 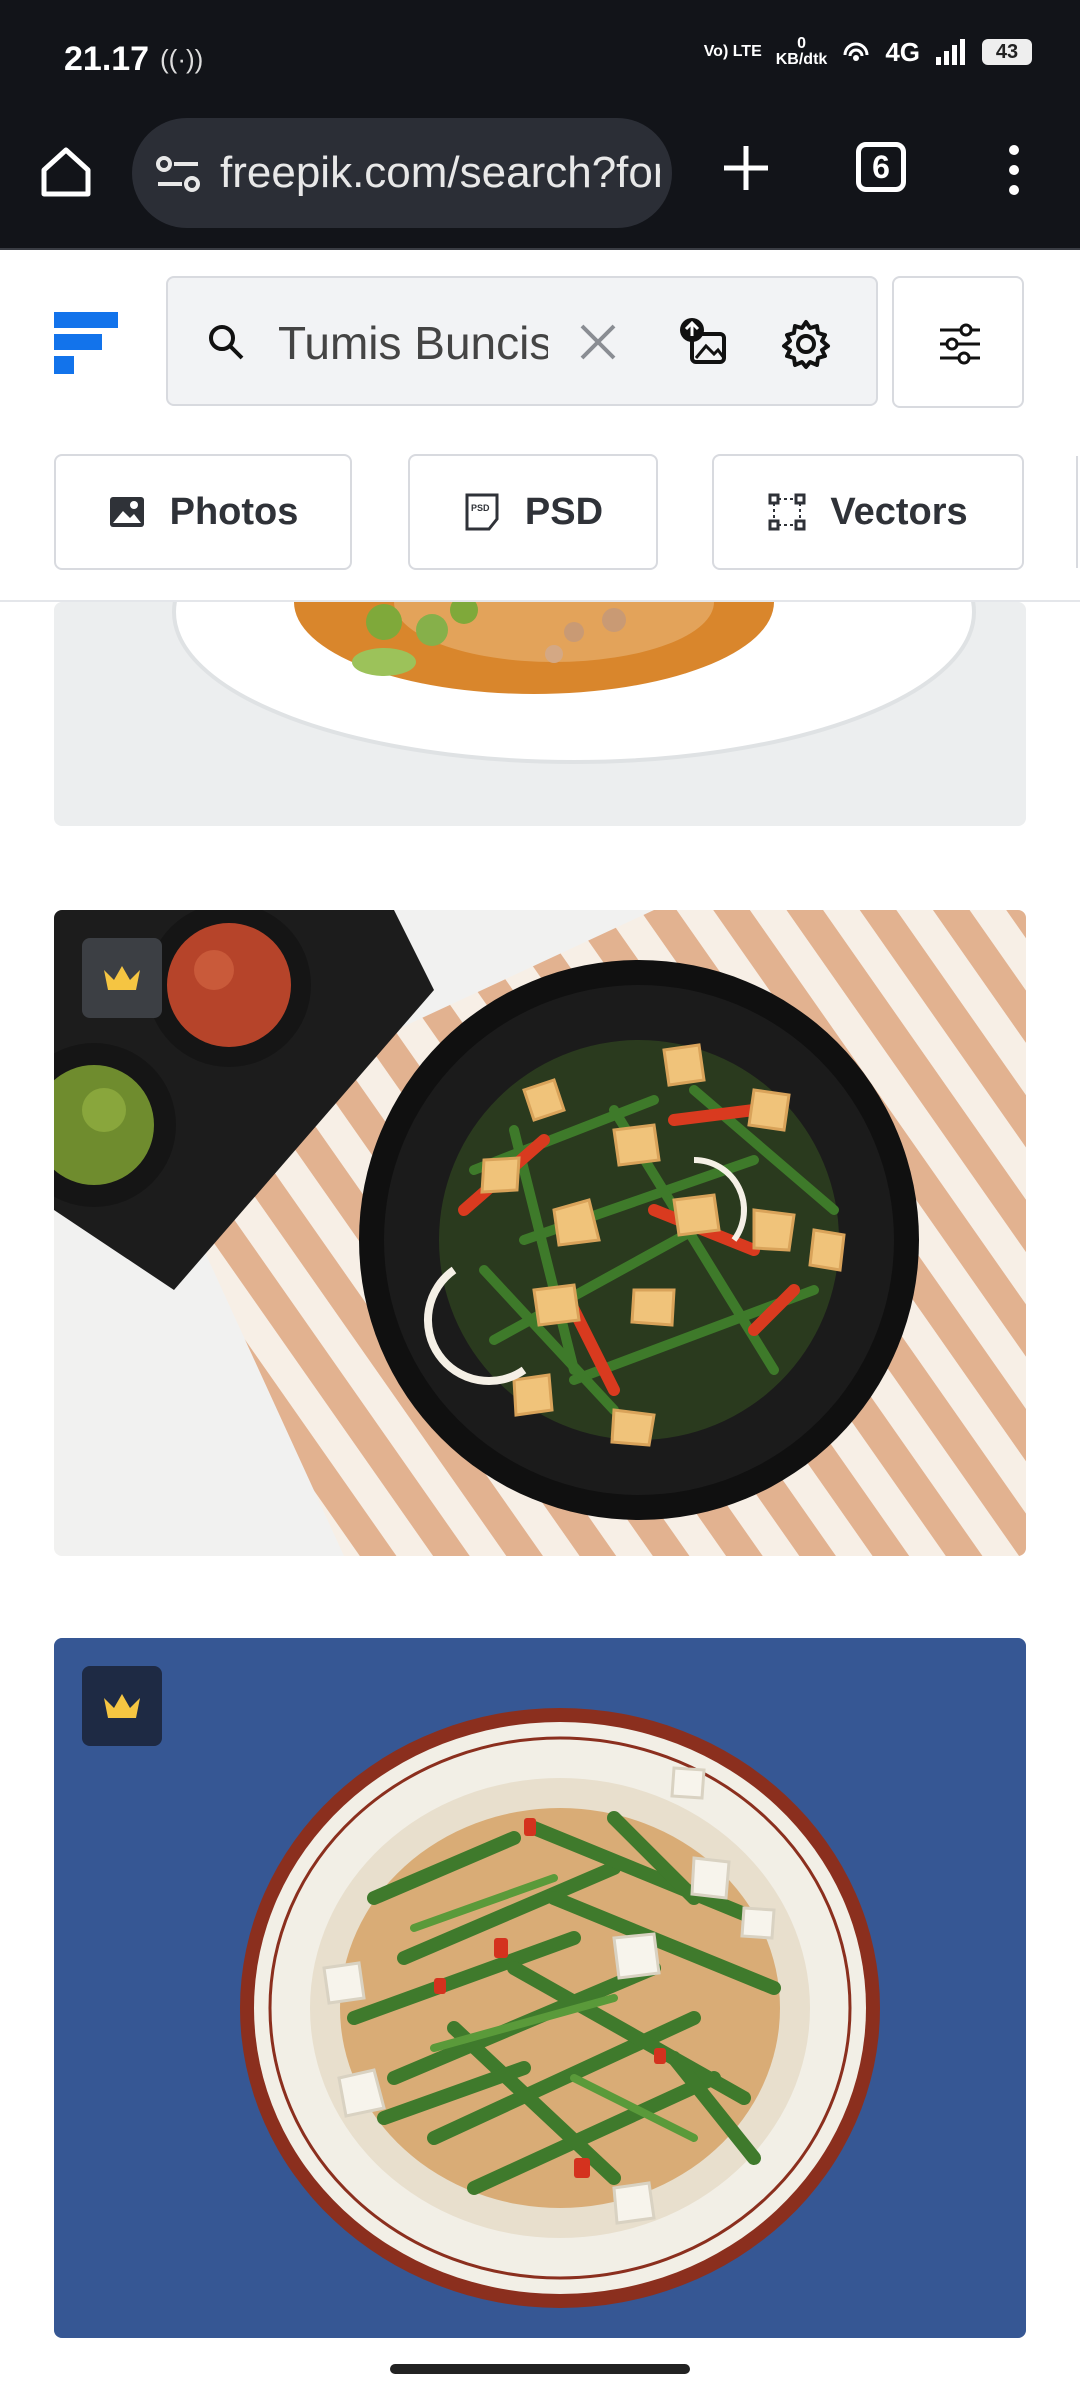 I want to click on result-card, so click(x=540, y=714).